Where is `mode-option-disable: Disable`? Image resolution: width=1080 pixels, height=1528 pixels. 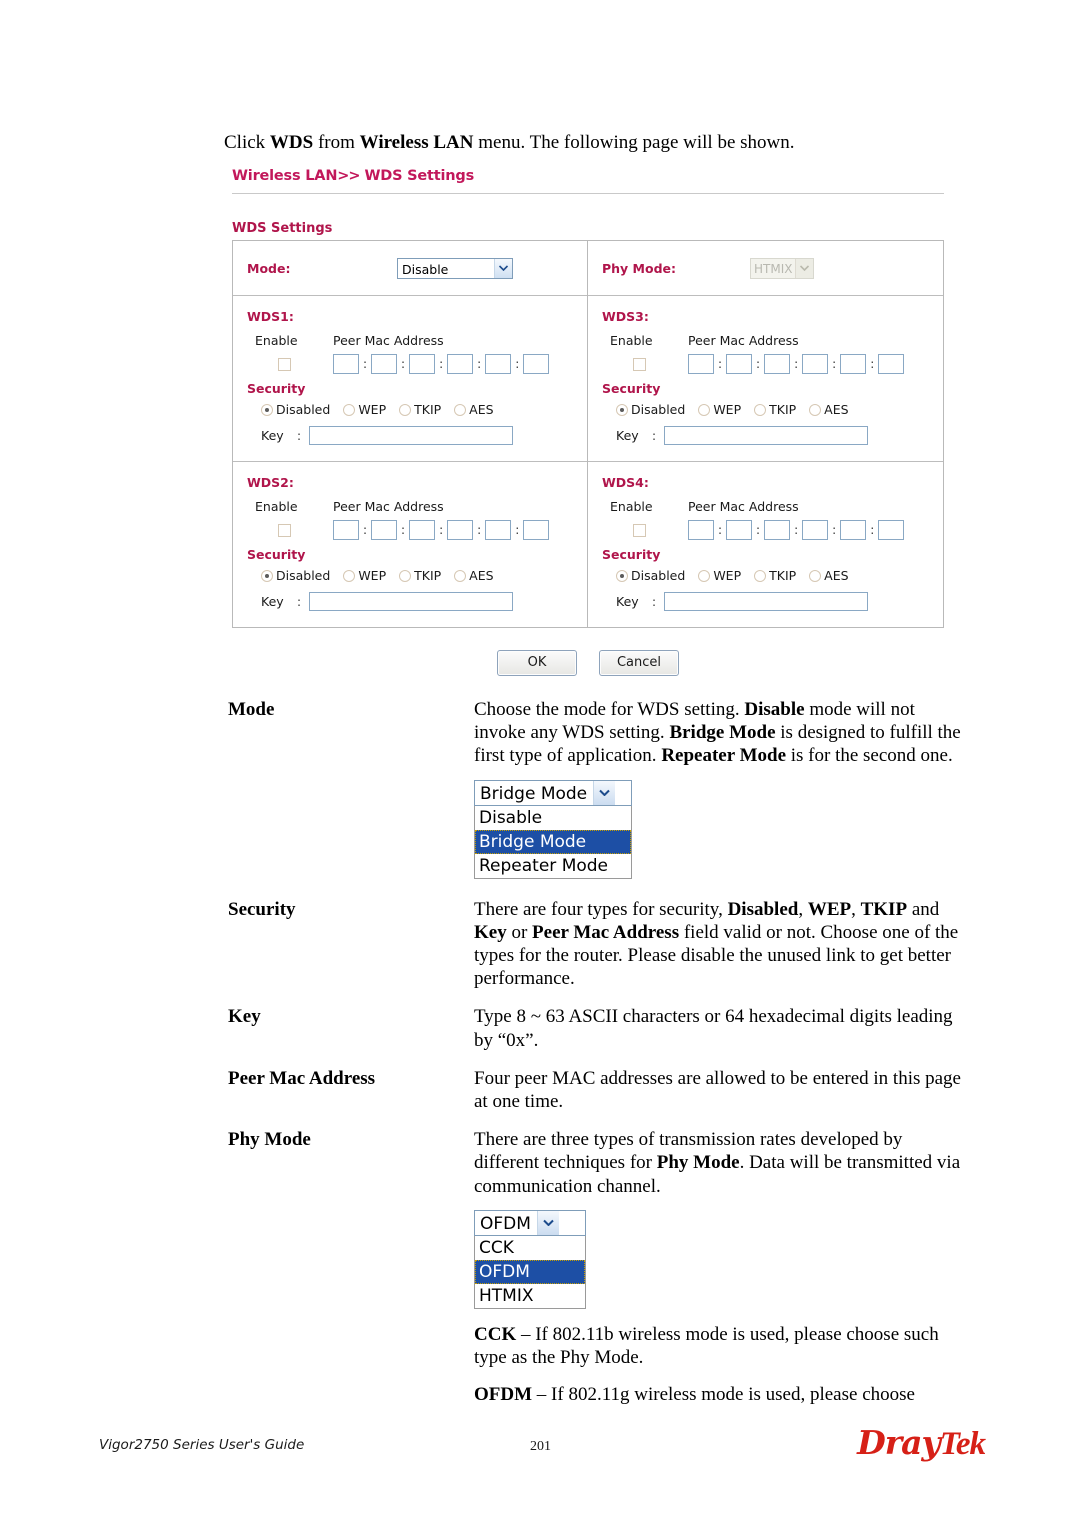 mode-option-disable: Disable is located at coordinates (553, 818).